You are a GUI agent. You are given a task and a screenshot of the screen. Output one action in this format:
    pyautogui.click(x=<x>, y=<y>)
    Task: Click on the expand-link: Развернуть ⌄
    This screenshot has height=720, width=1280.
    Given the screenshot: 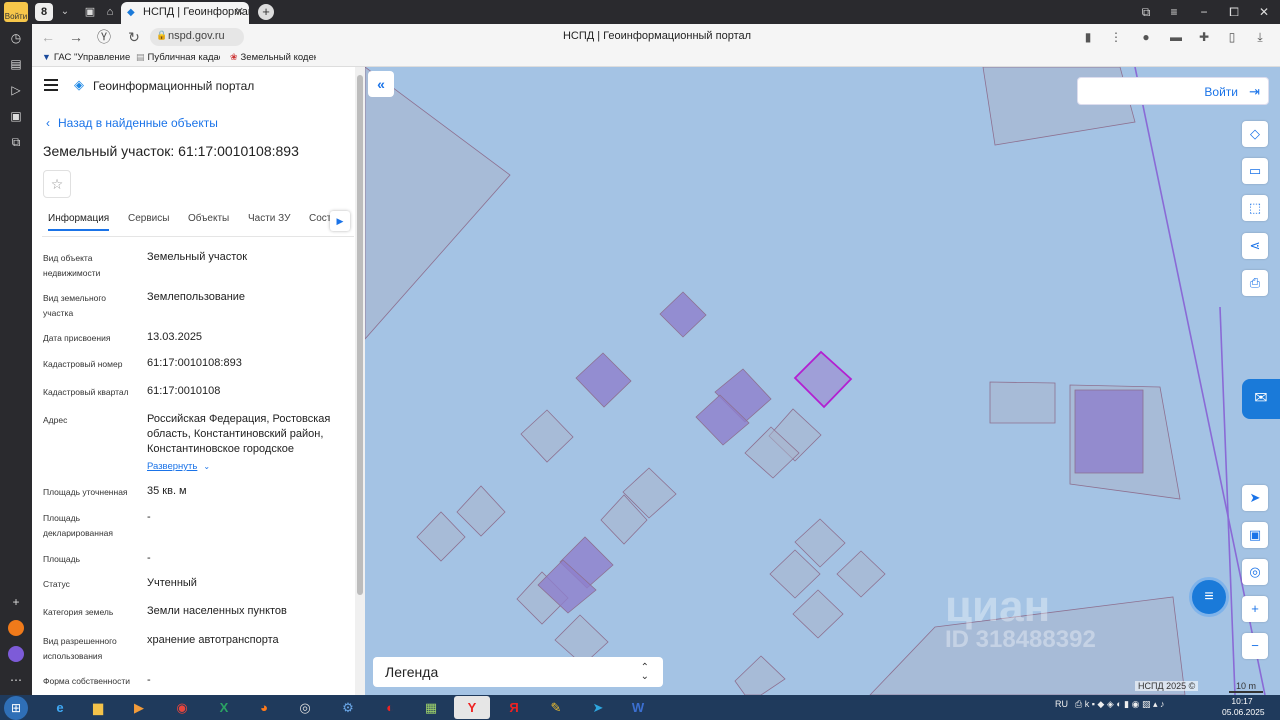 What is the action you would take?
    pyautogui.click(x=178, y=466)
    